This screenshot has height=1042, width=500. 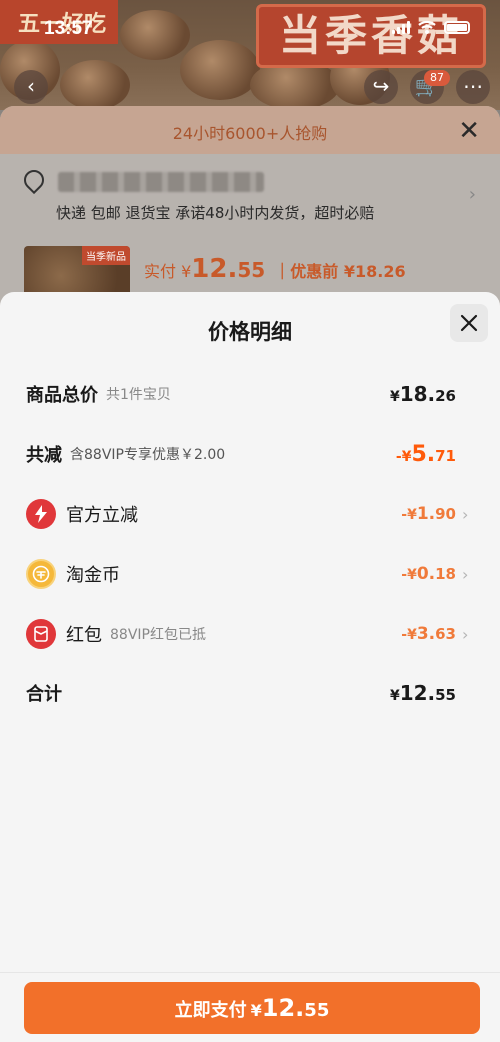 What do you see at coordinates (161, 182) in the screenshot?
I see `address-redacted` at bounding box center [161, 182].